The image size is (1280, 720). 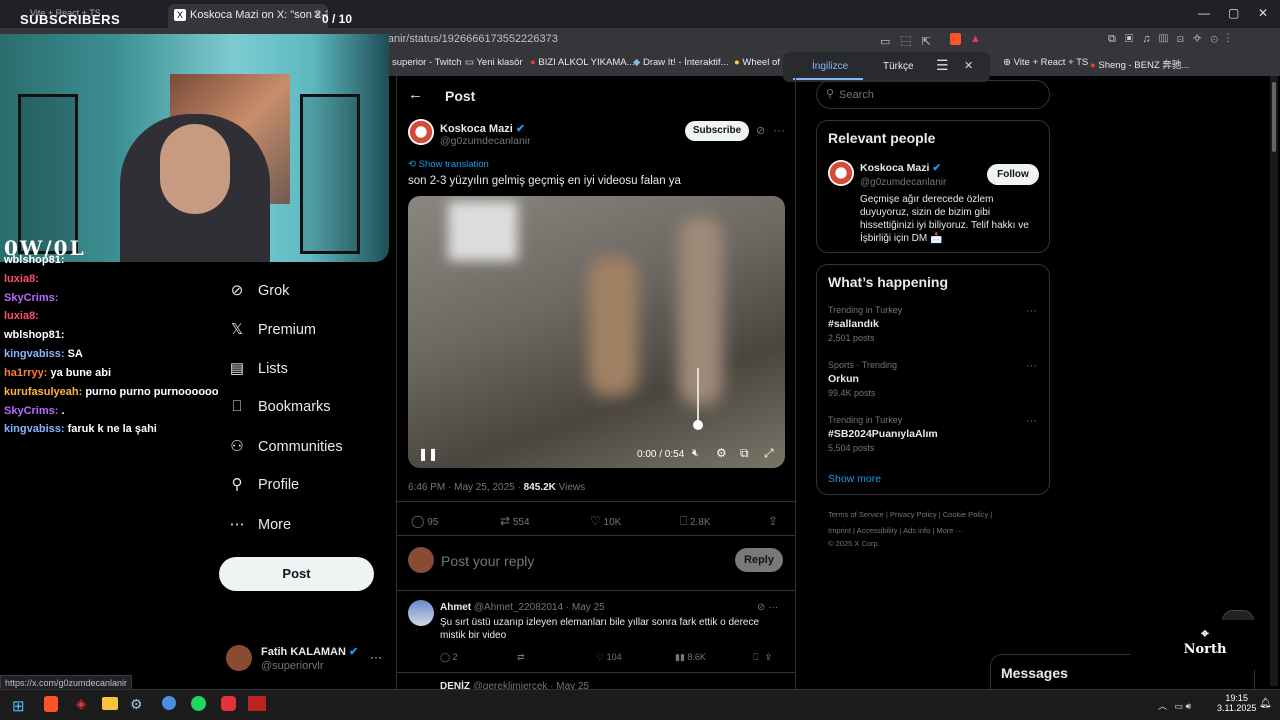 I want to click on reply-input: Post your reply, so click(x=487, y=561).